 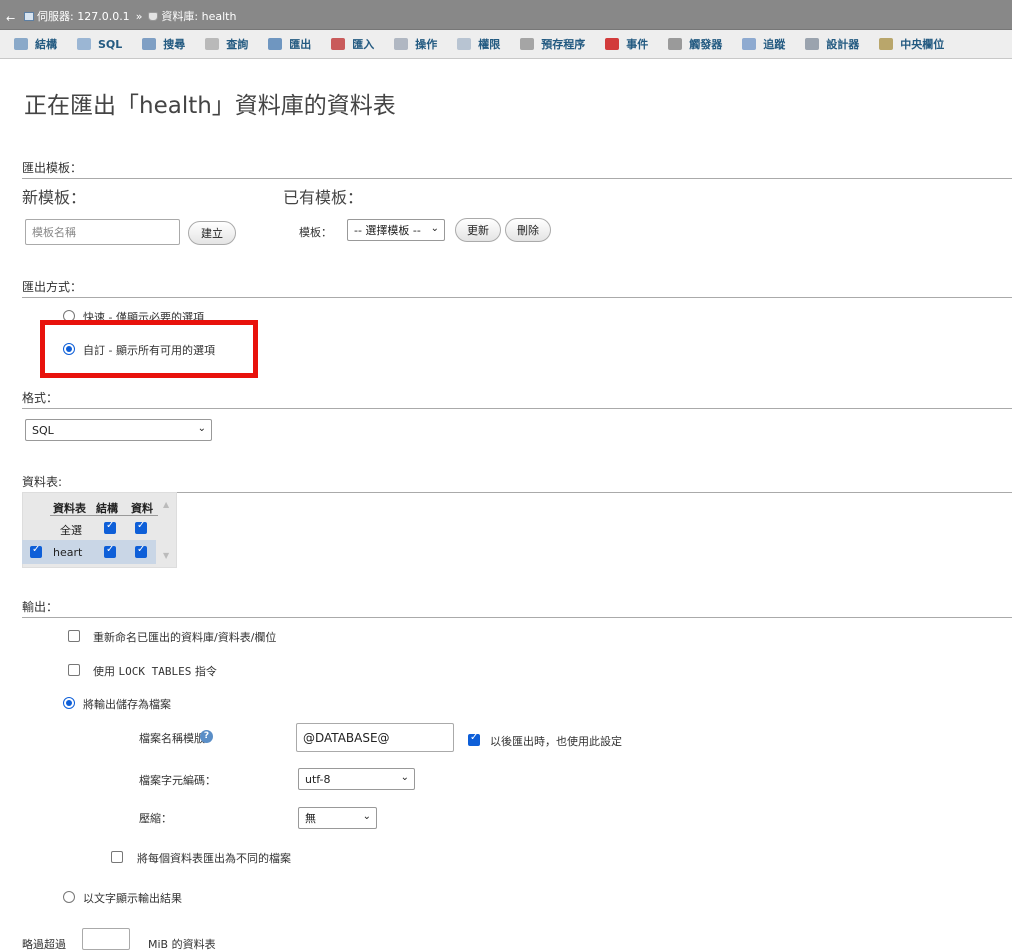 What do you see at coordinates (675, 44) in the screenshot?
I see `triggers-icon` at bounding box center [675, 44].